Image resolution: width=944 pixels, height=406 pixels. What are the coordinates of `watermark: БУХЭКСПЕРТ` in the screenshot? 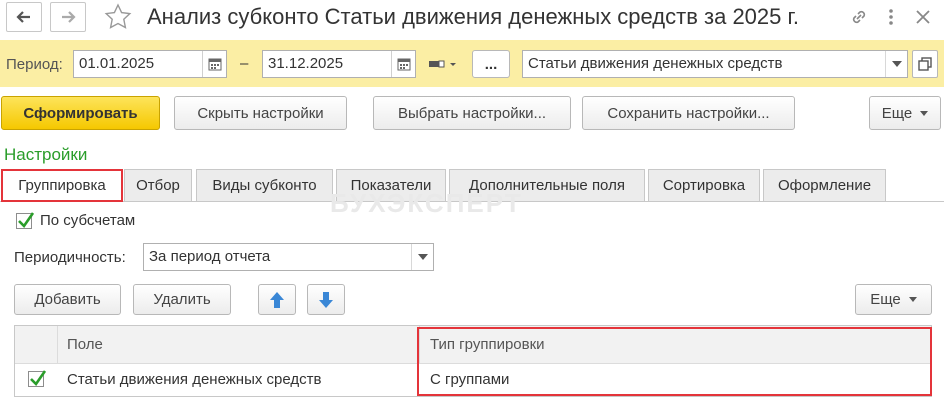 It's located at (426, 203).